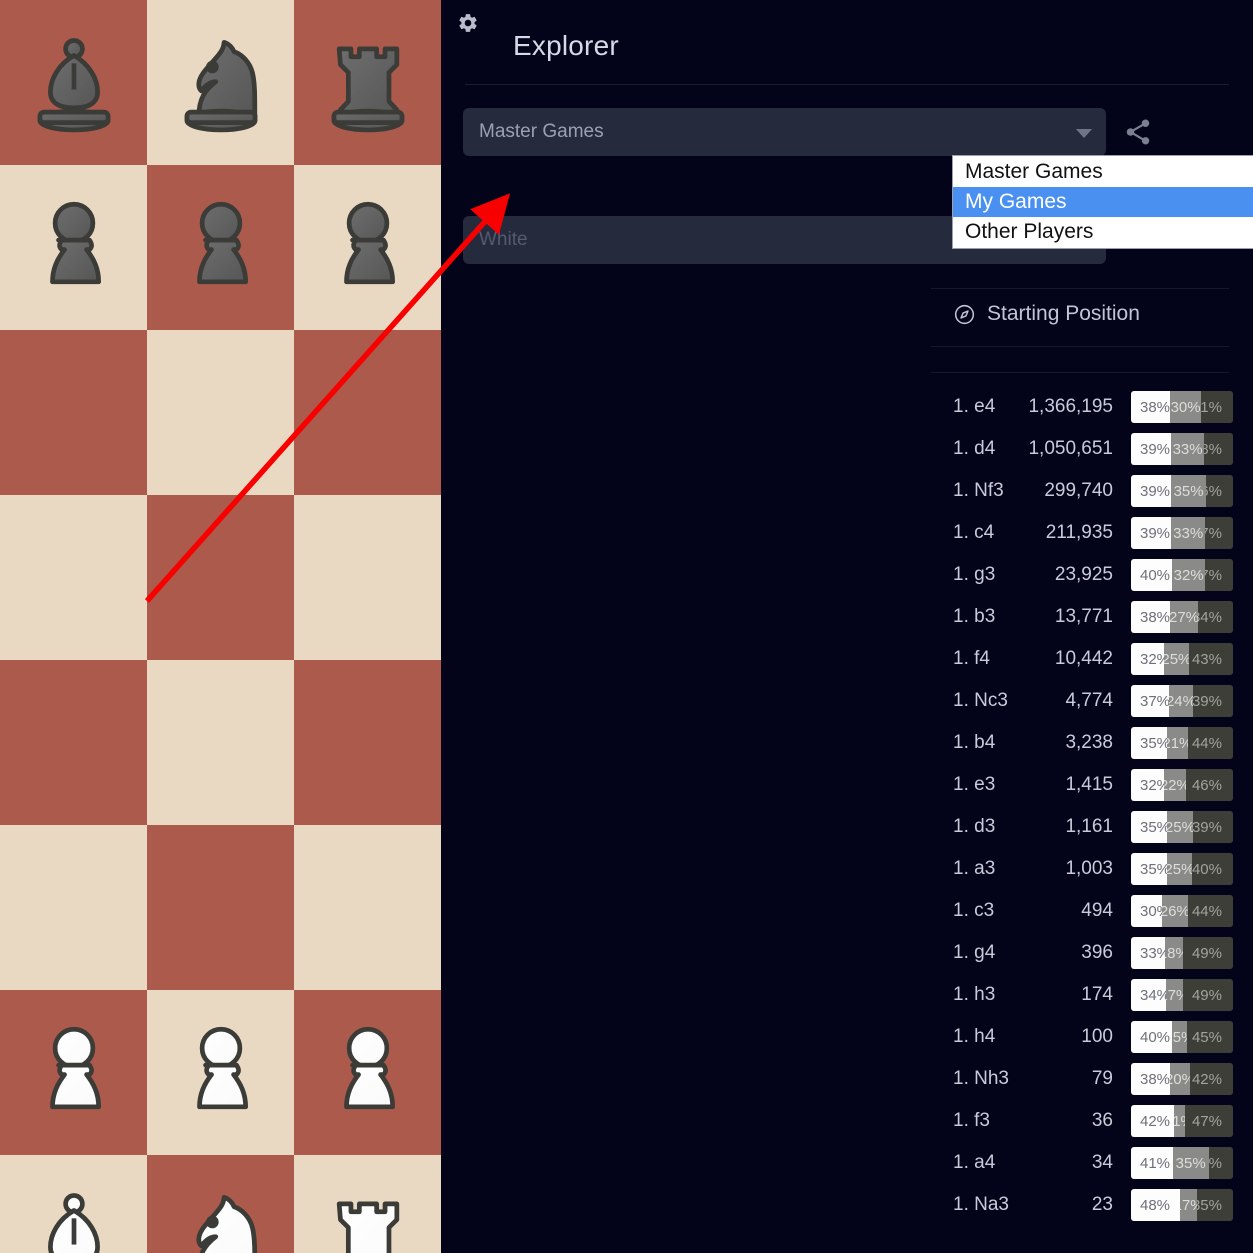 This screenshot has width=1253, height=1253. I want to click on table-row: 1. e3 1,415 32%22%46%, so click(1082, 785).